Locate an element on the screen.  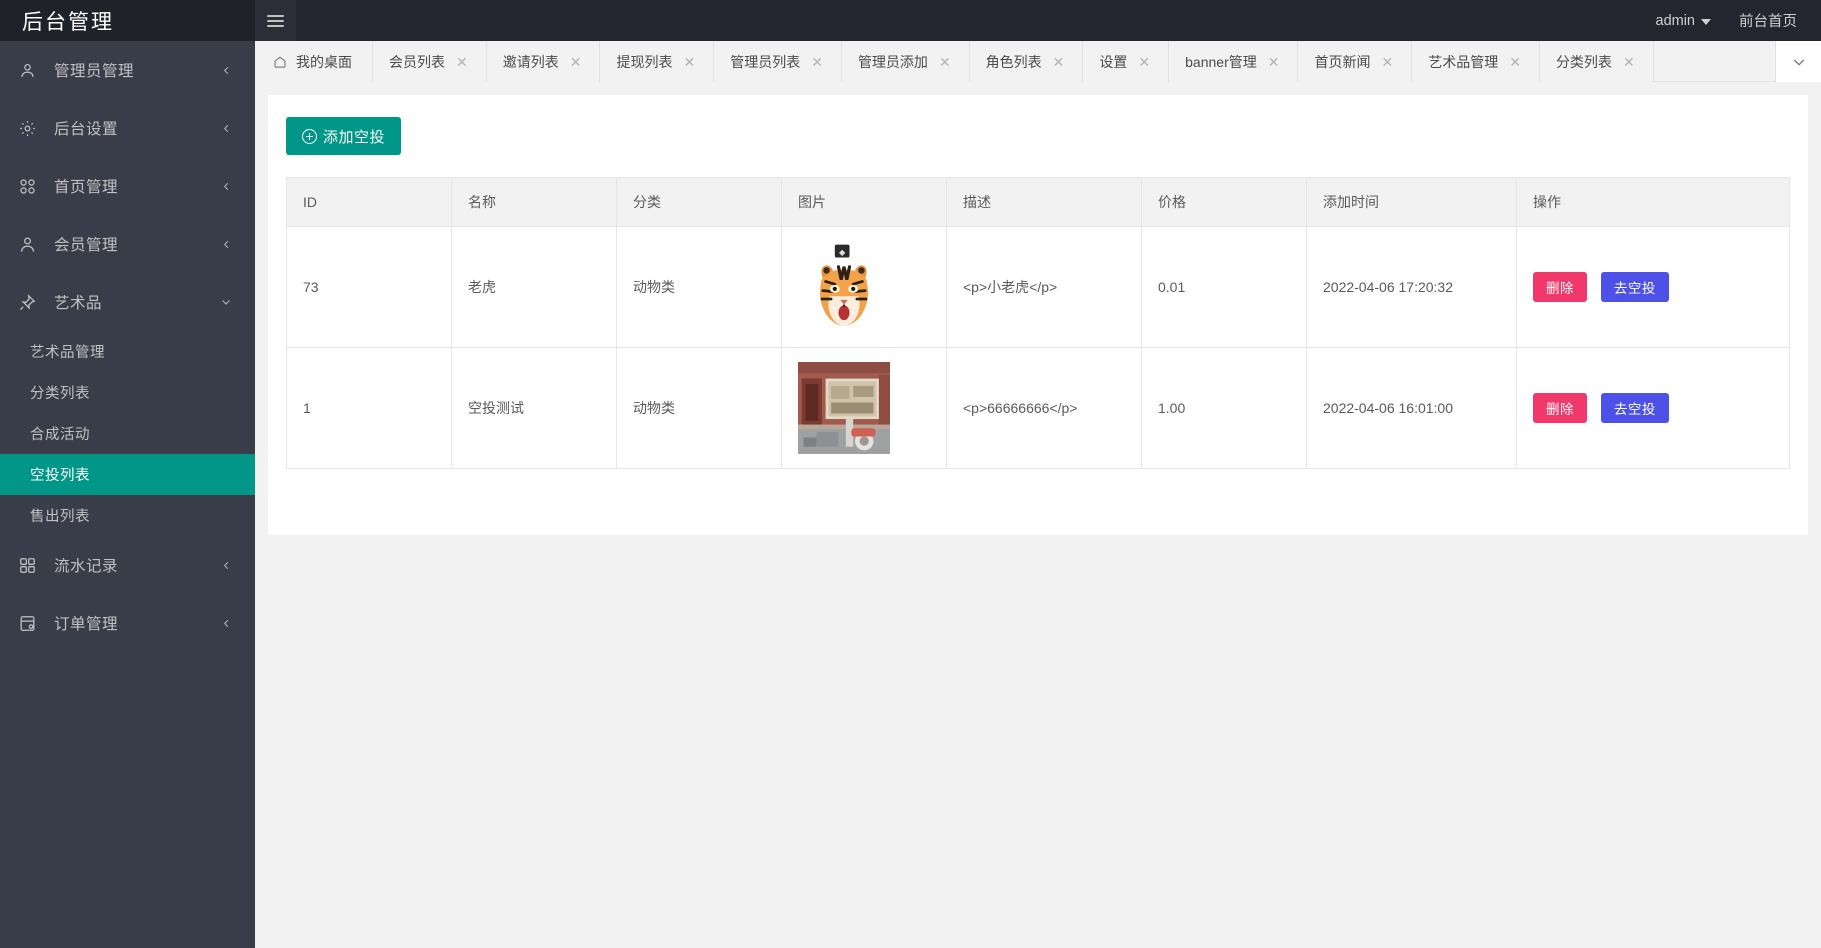
user-icon is located at coordinates (31, 70).